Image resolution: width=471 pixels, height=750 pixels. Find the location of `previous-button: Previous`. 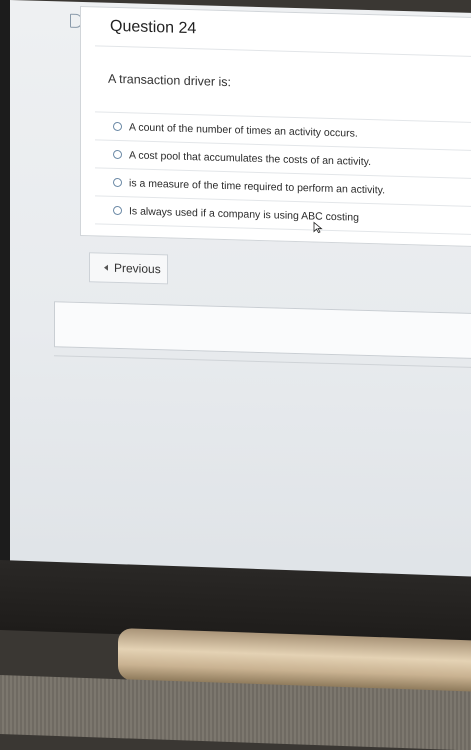

previous-button: Previous is located at coordinates (128, 268).